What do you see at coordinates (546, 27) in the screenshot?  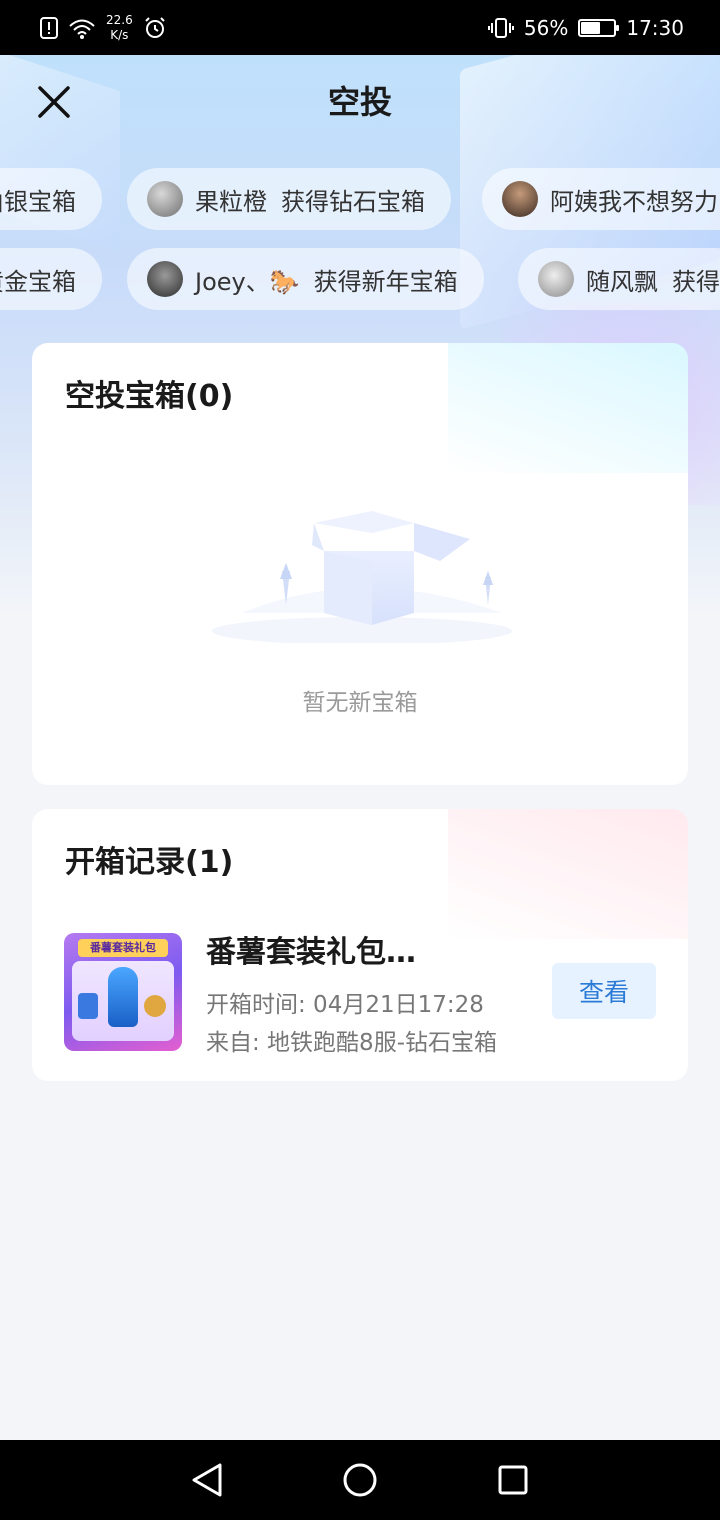 I see `battery-percent: 56%` at bounding box center [546, 27].